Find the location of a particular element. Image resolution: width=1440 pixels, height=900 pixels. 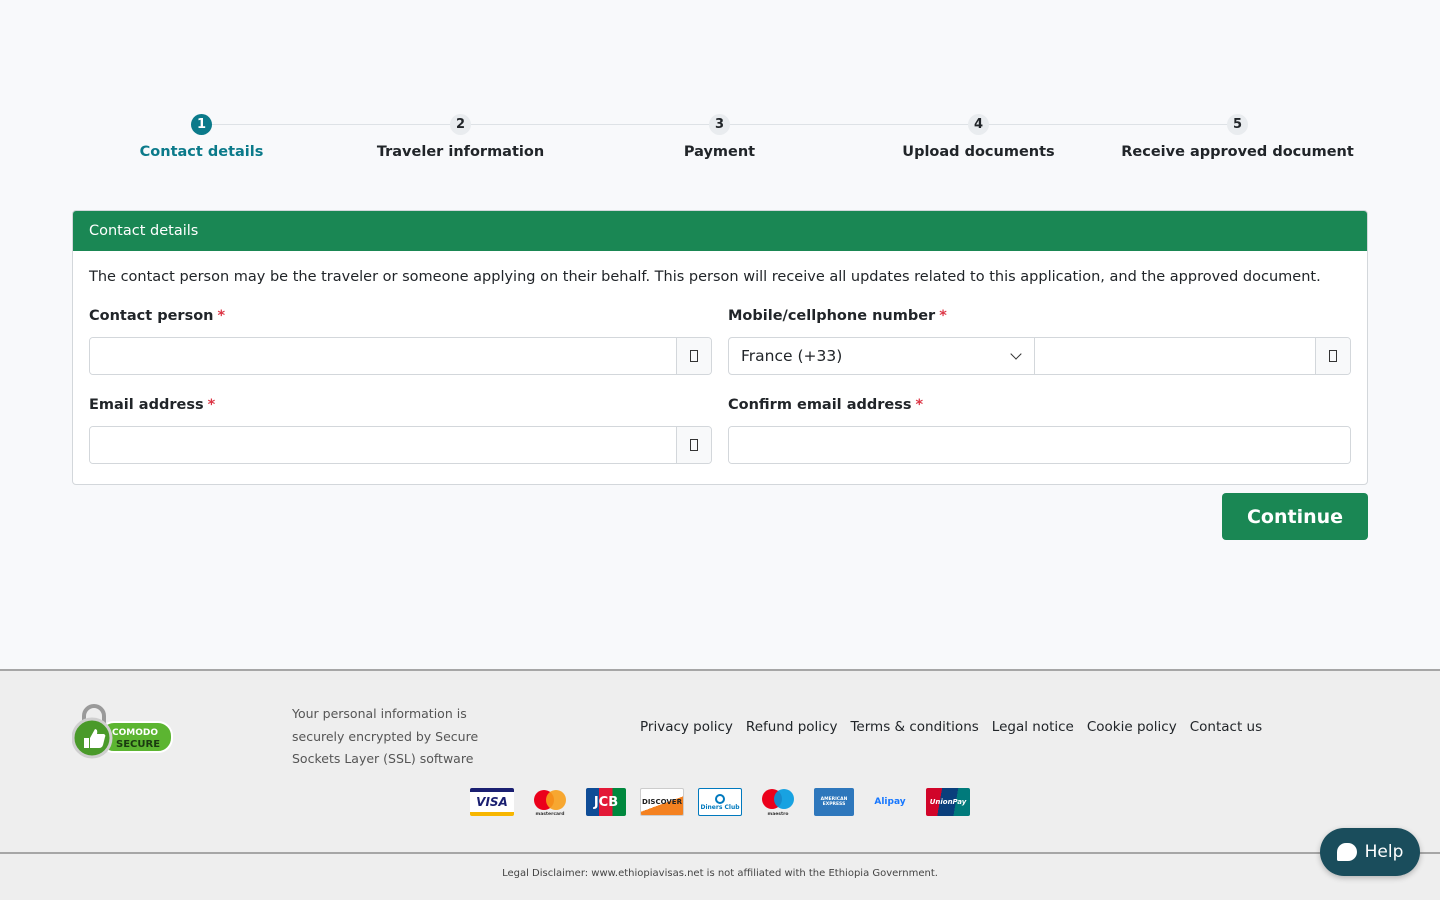

card-title: Contact details is located at coordinates (720, 231).